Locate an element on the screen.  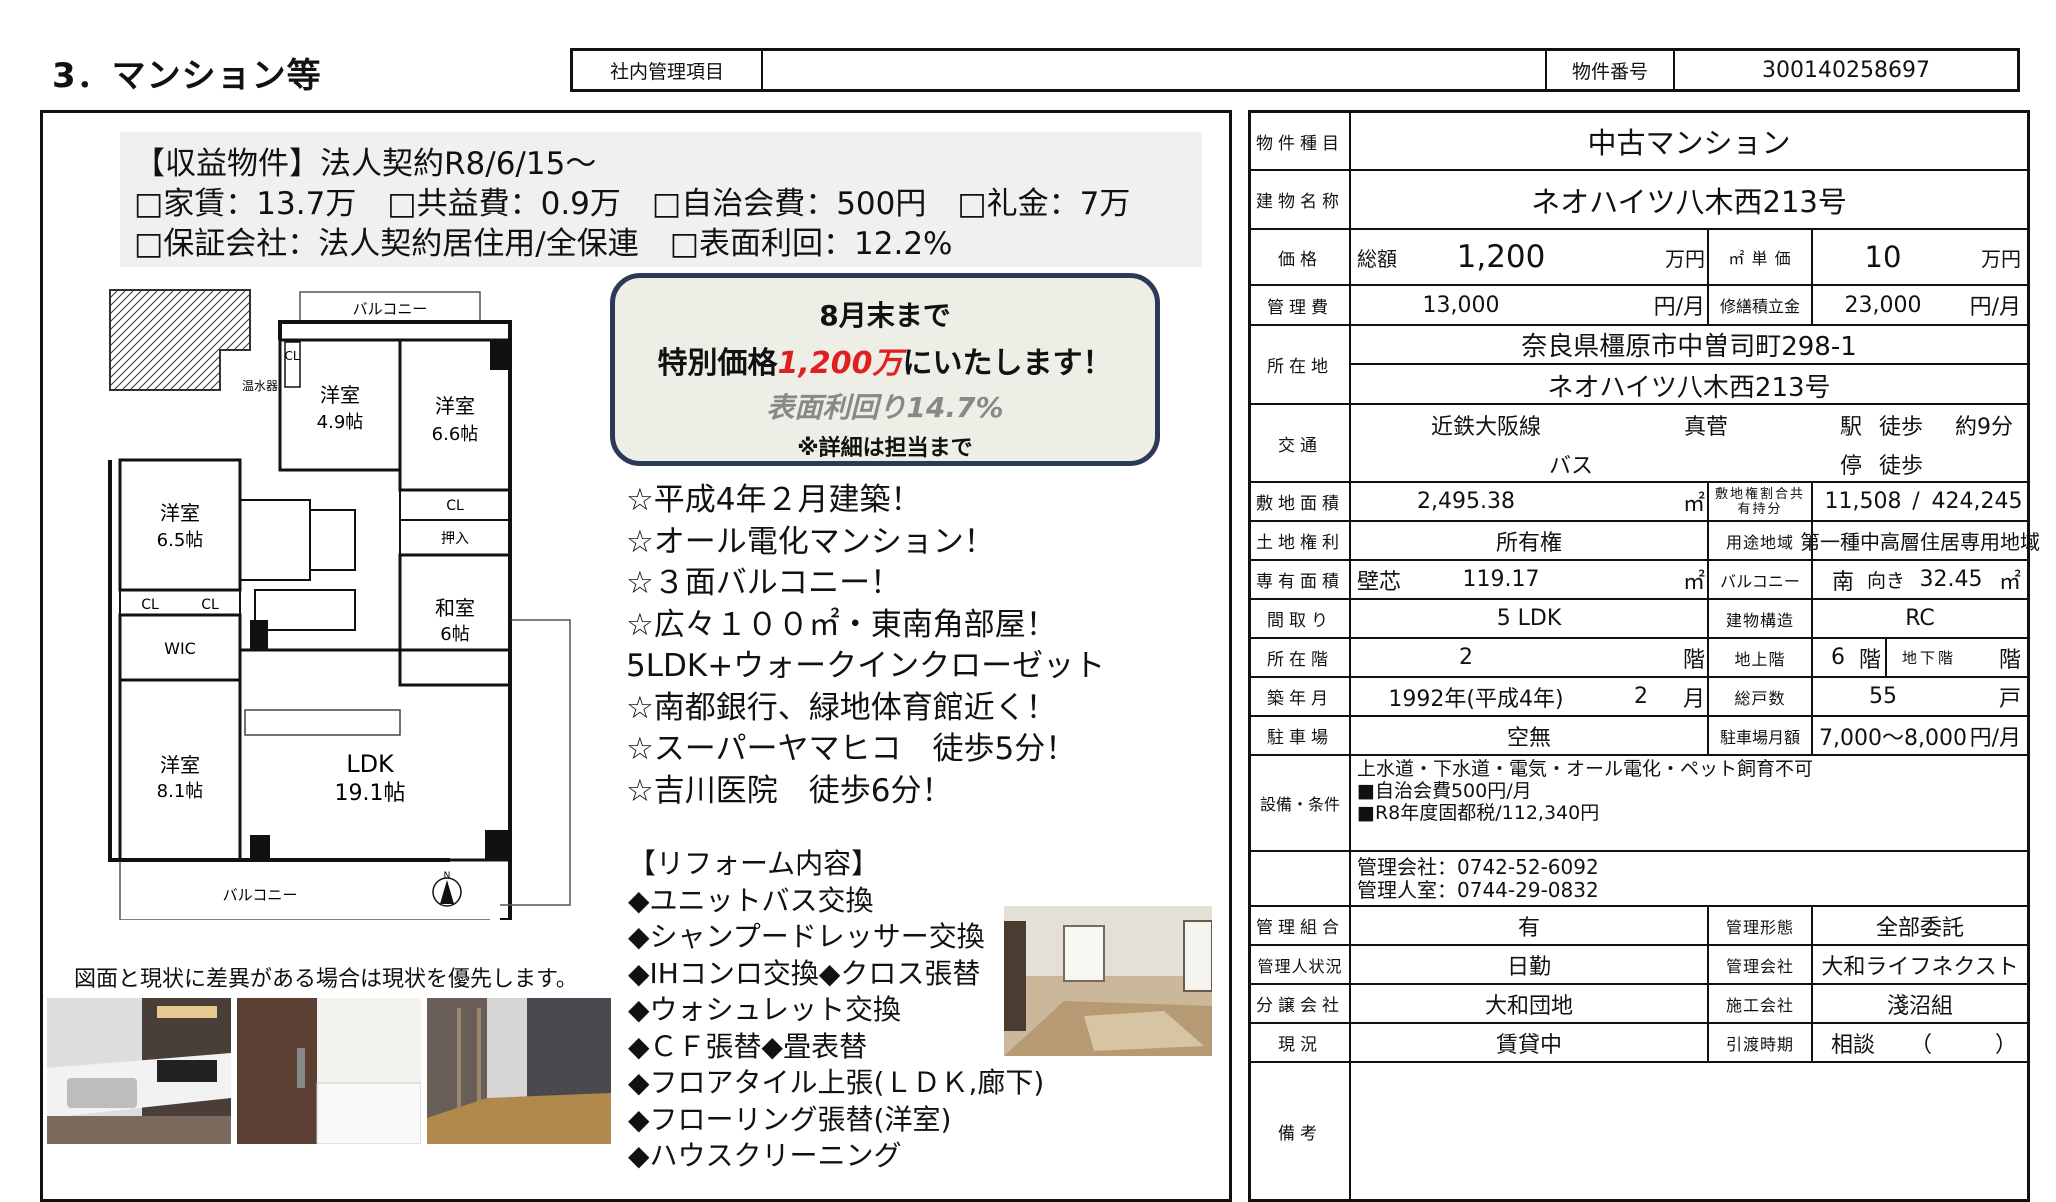
room-4-label: 和室 is located at coordinates (455, 608).